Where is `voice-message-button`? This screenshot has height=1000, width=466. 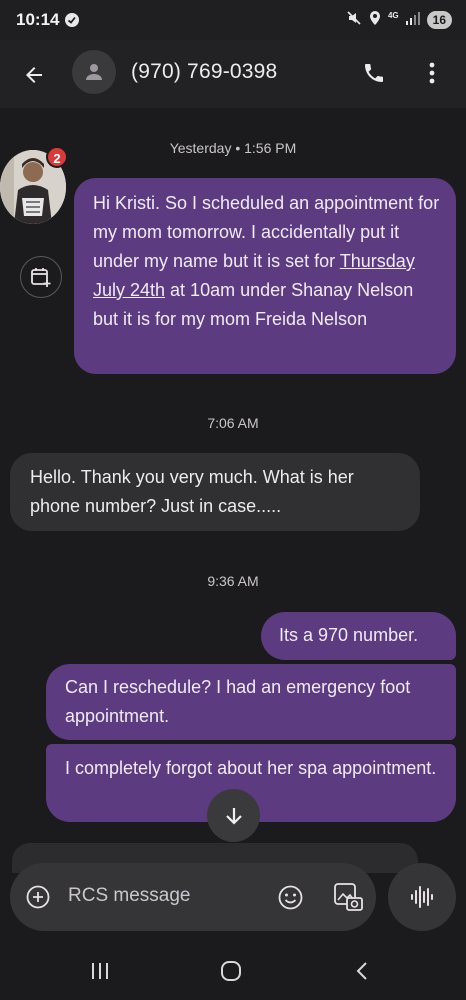
voice-message-button is located at coordinates (422, 897).